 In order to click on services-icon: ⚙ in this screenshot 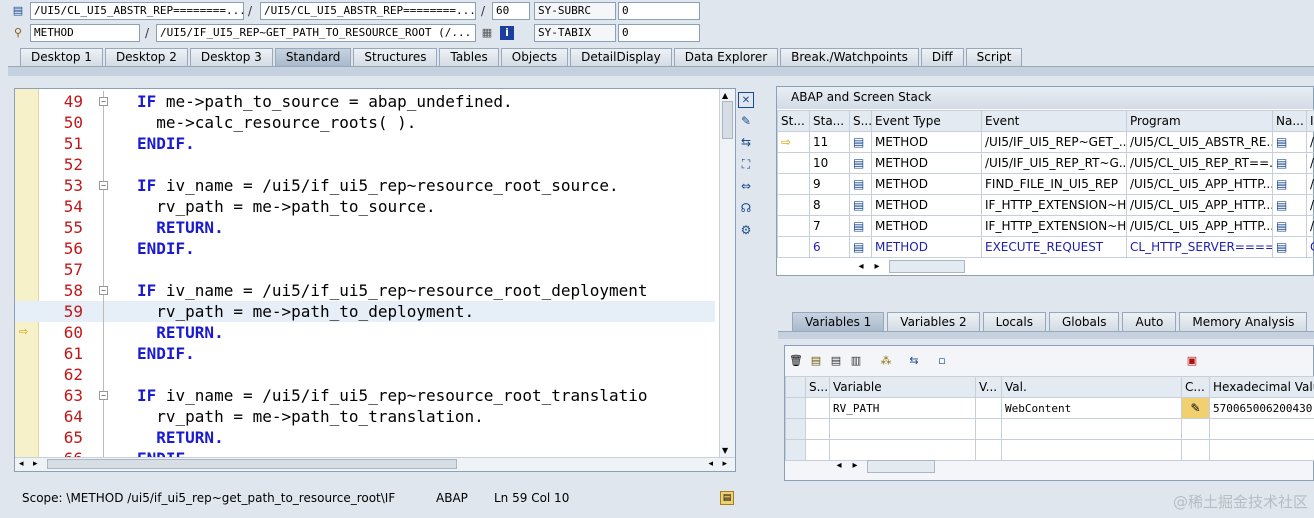, I will do `click(746, 230)`.